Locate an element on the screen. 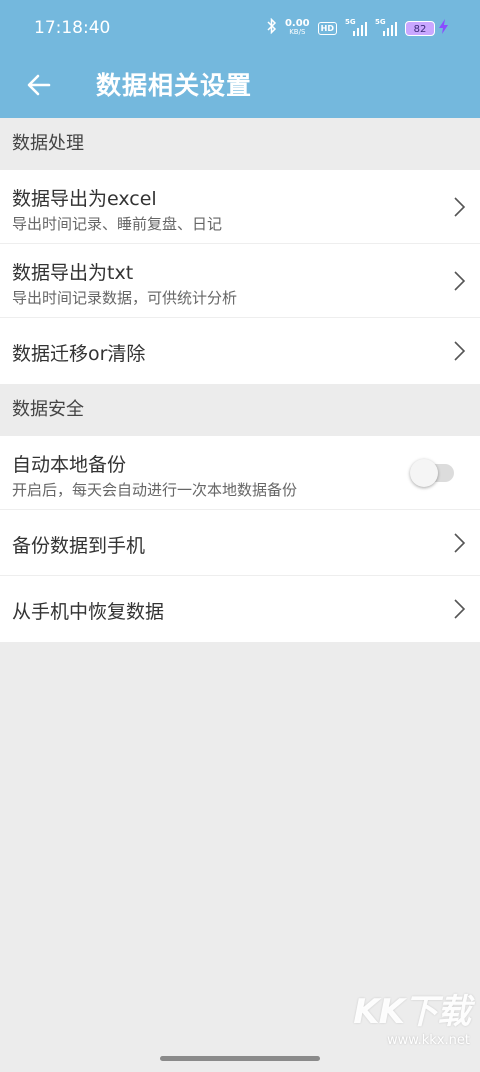  bluetooth-icon is located at coordinates (272, 27).